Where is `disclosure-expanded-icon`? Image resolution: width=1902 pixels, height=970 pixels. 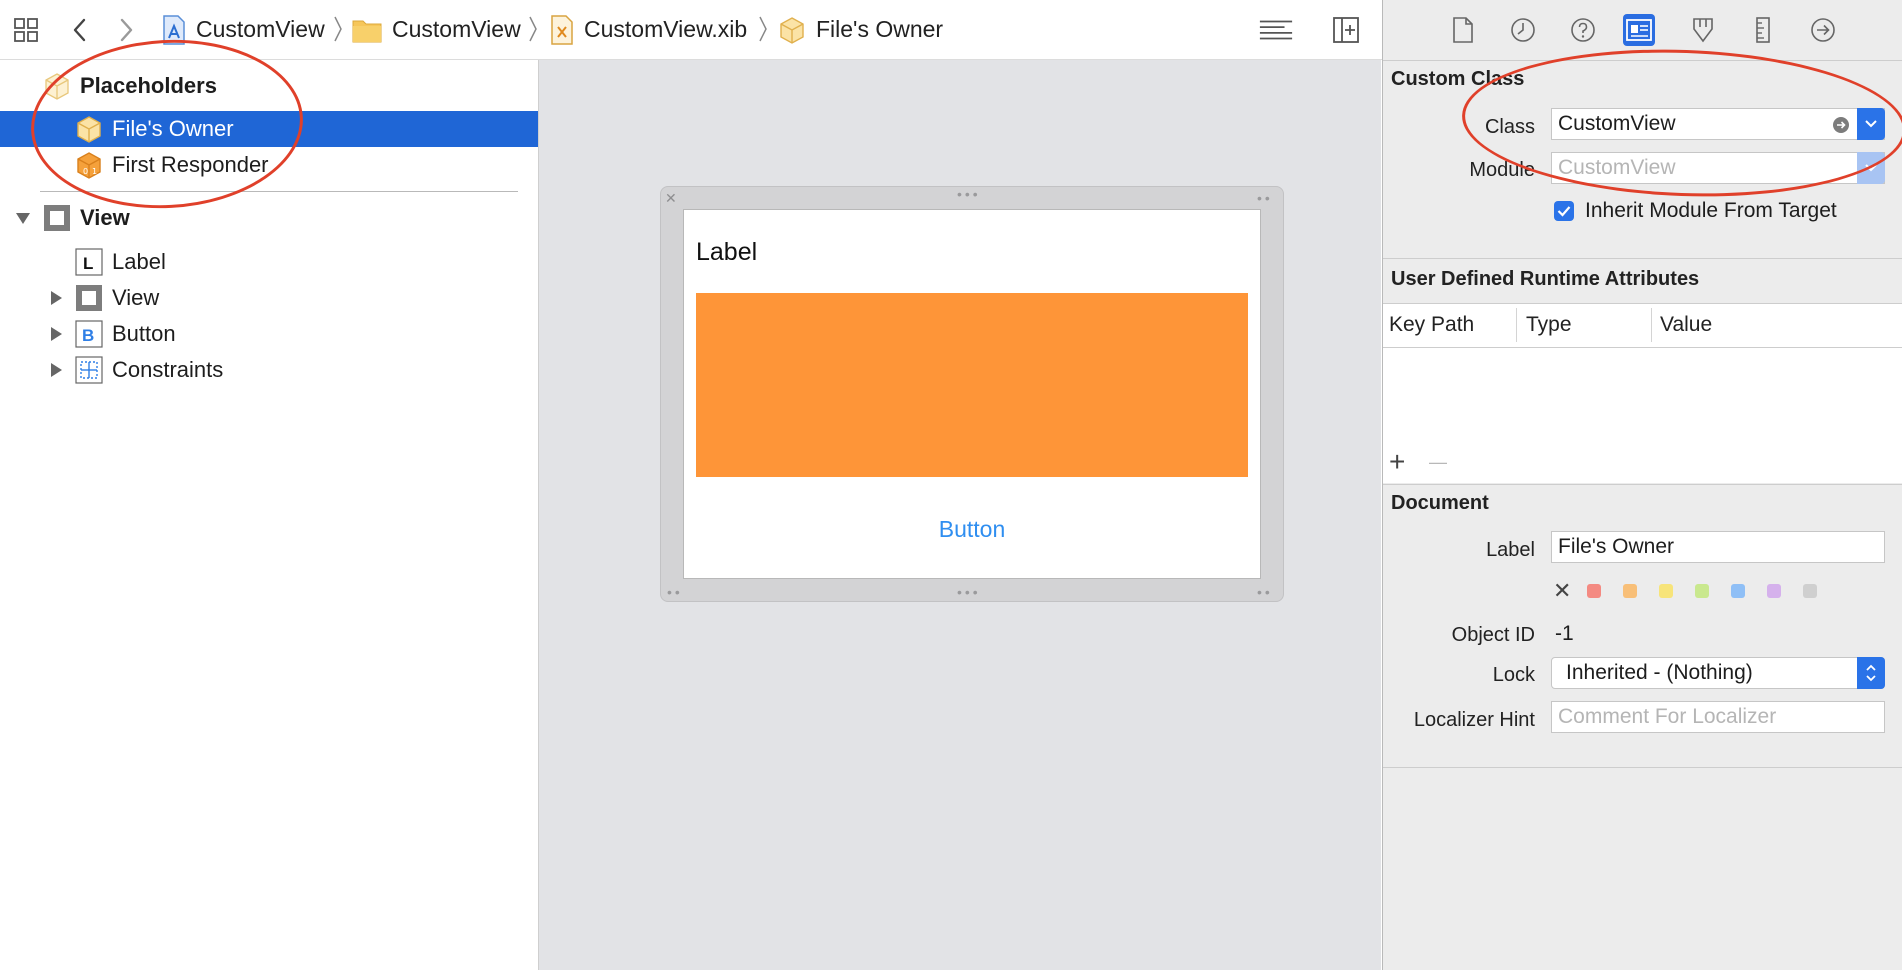 disclosure-expanded-icon is located at coordinates (23, 218).